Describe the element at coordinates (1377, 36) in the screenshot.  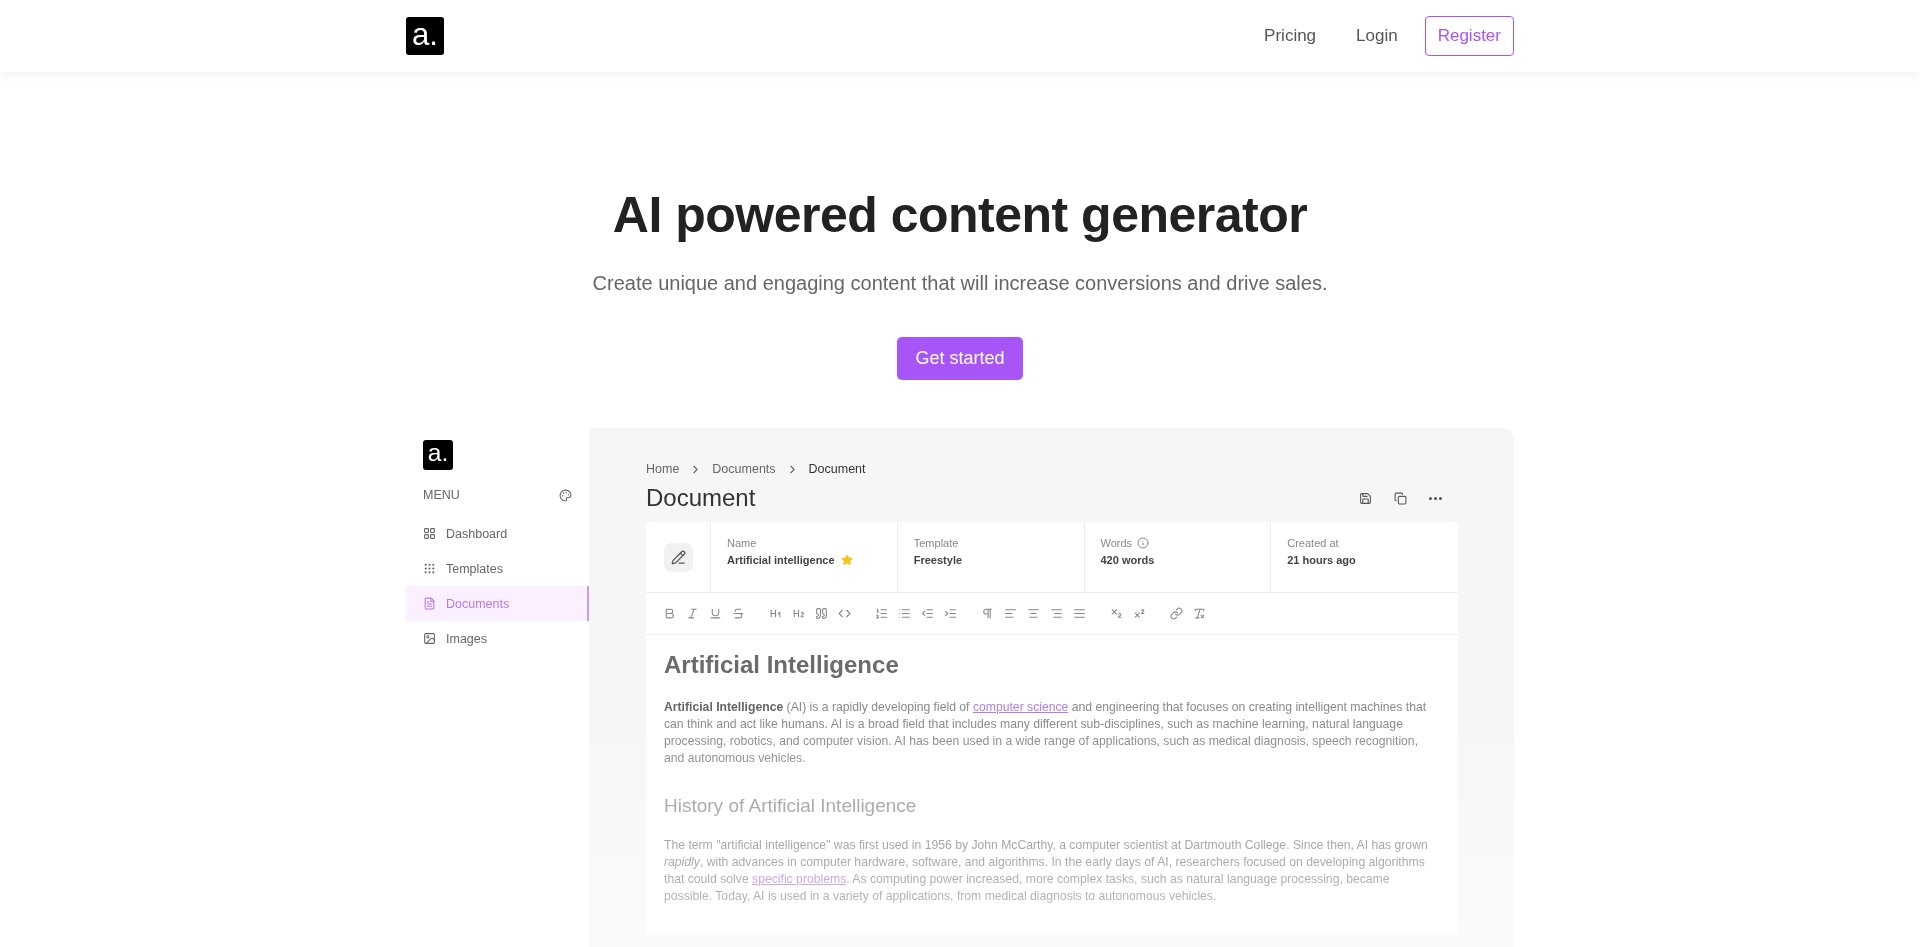
I see `nav-link: Login` at that location.